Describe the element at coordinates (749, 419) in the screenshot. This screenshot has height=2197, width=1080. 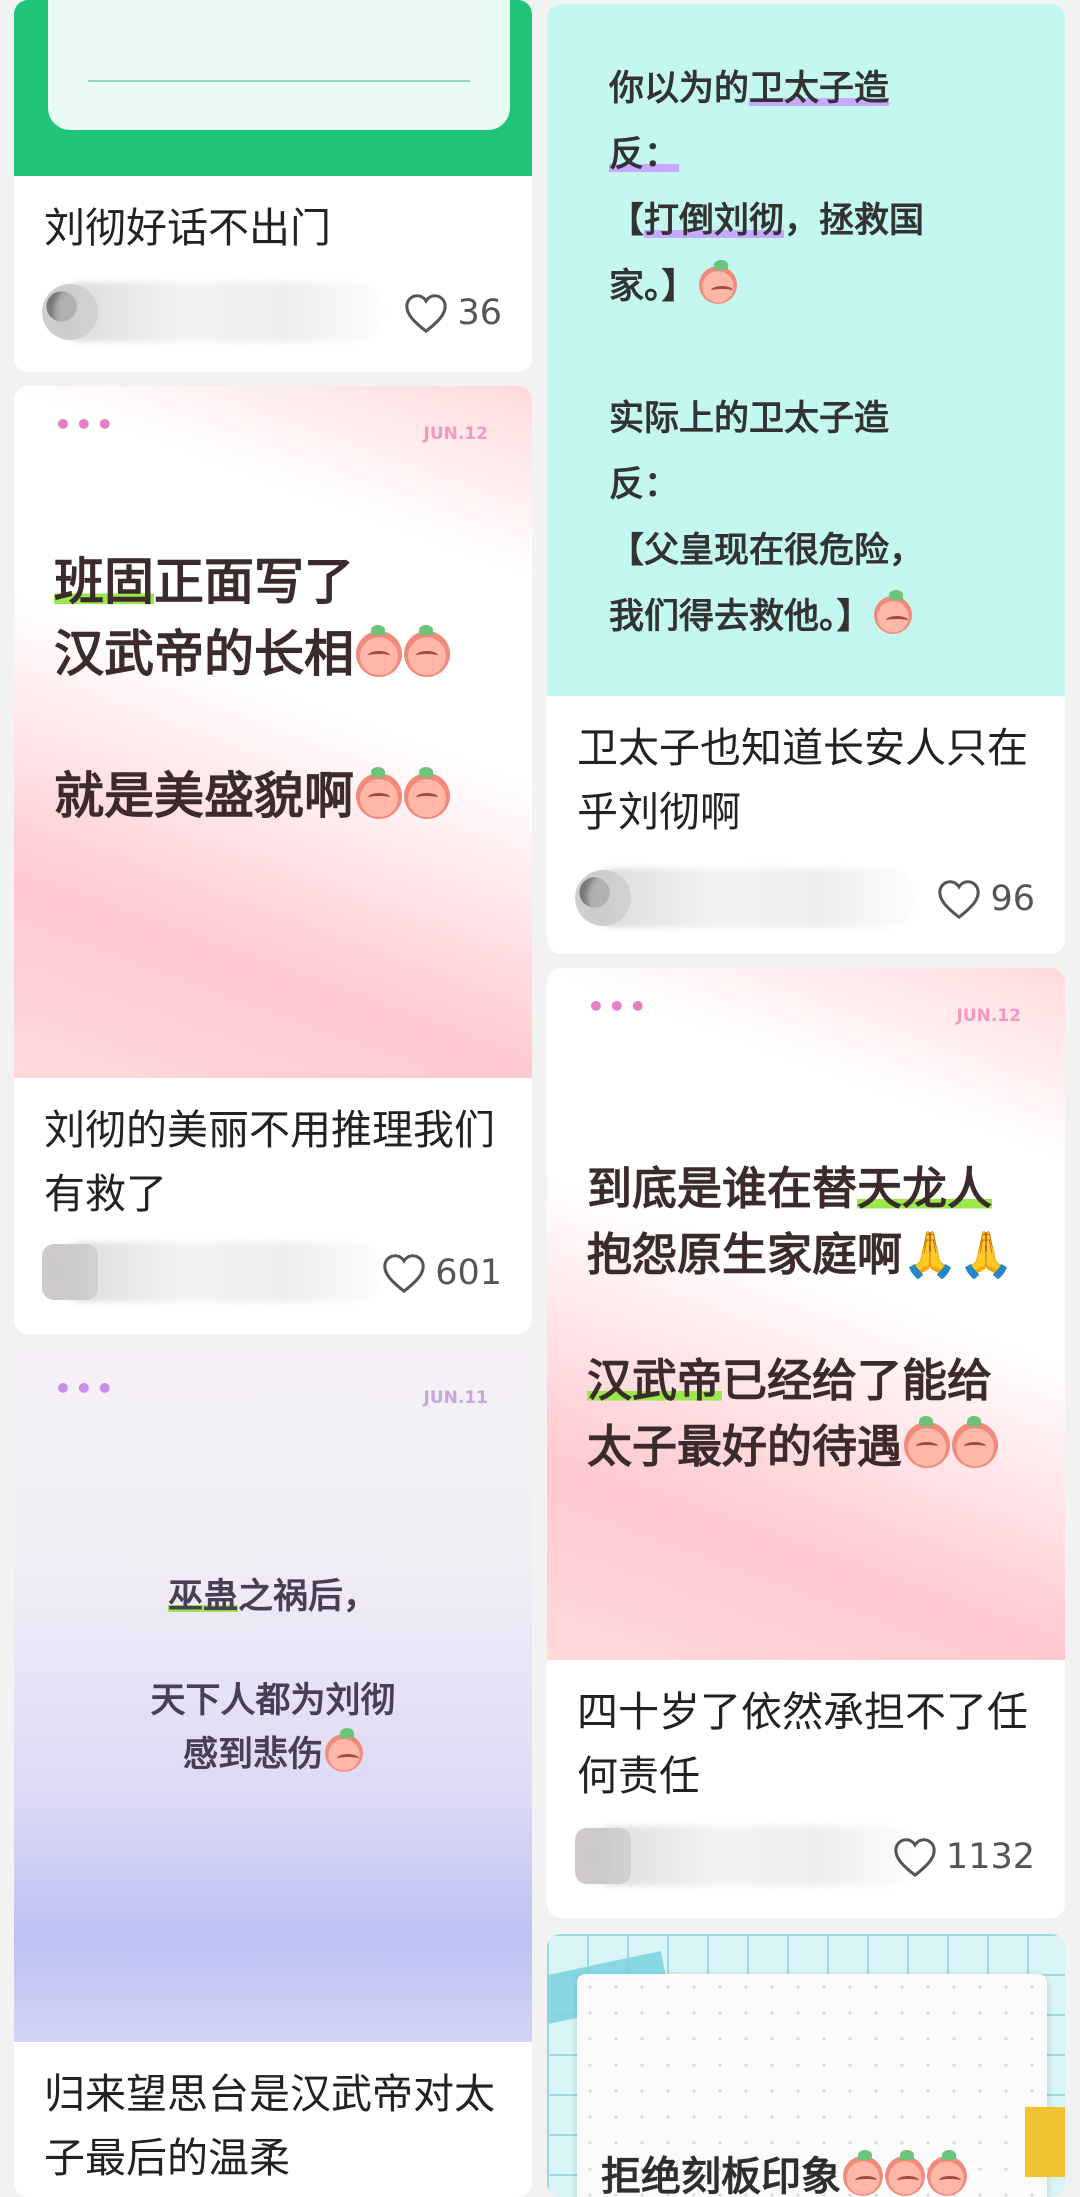
I see `cover-text: 实际上的卫太子造` at that location.